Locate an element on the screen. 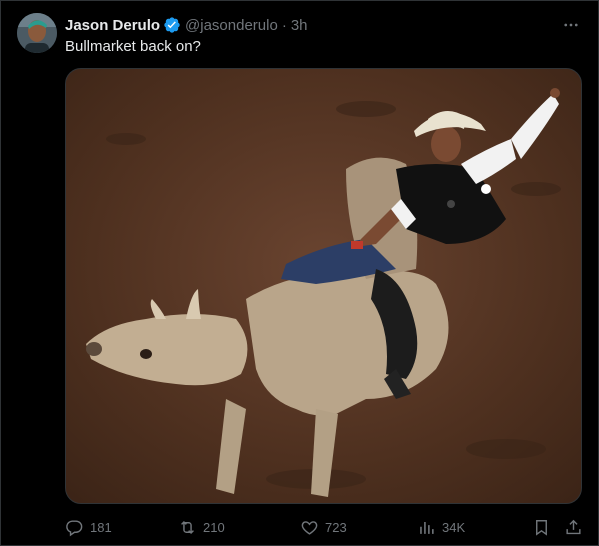 The height and width of the screenshot is (546, 599). avatar-image is located at coordinates (37, 33).